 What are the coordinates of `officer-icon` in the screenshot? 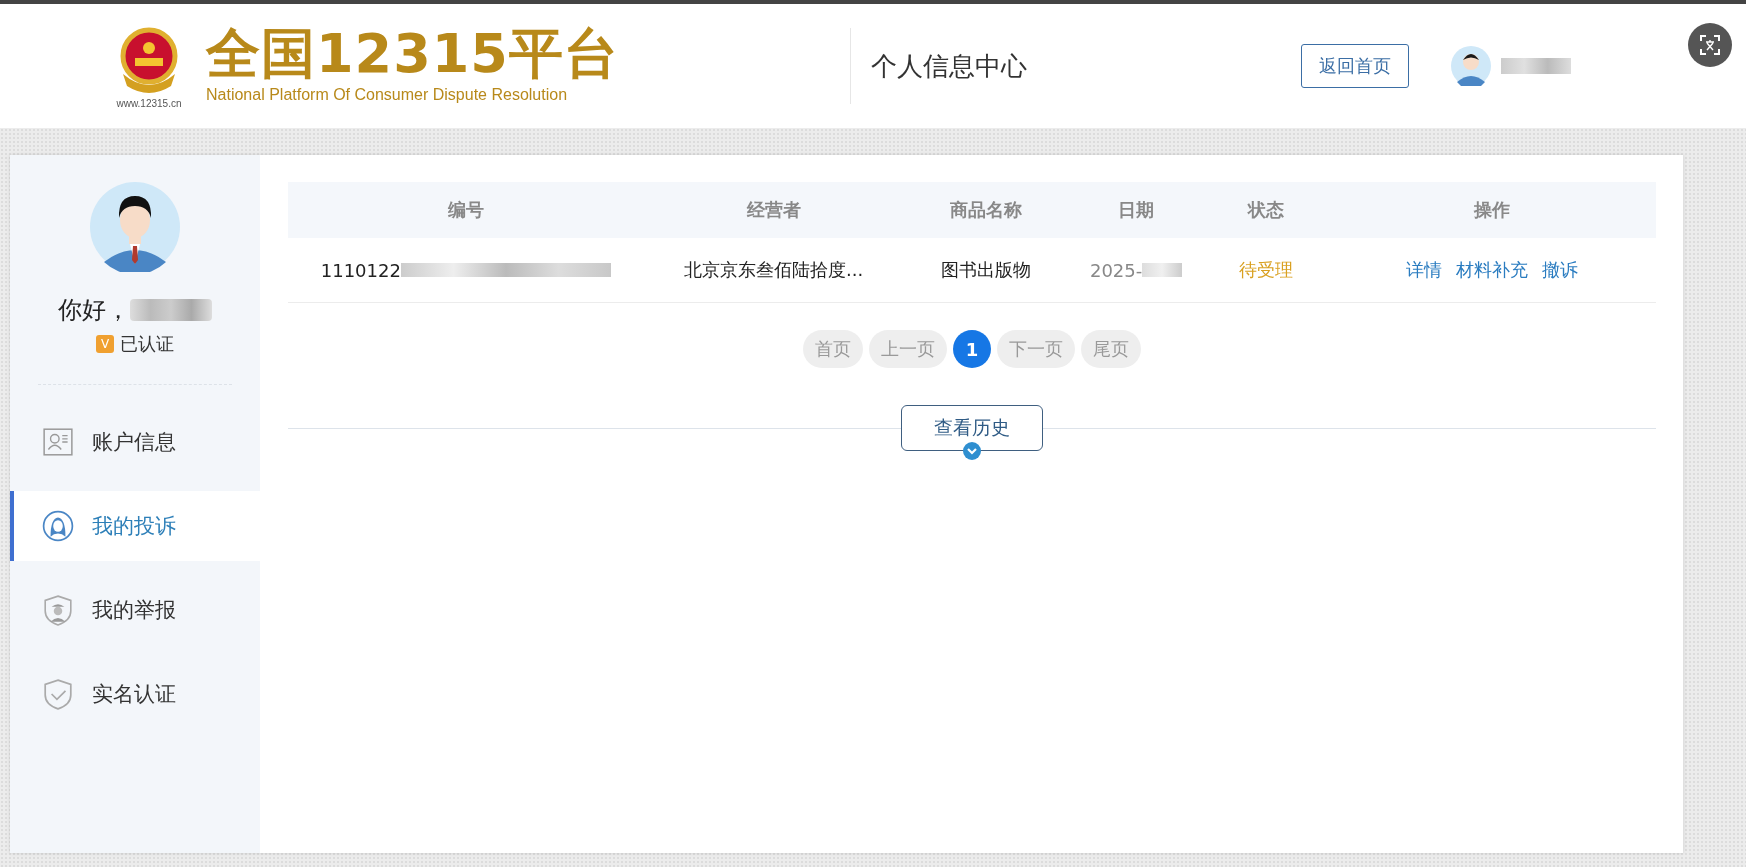 It's located at (58, 610).